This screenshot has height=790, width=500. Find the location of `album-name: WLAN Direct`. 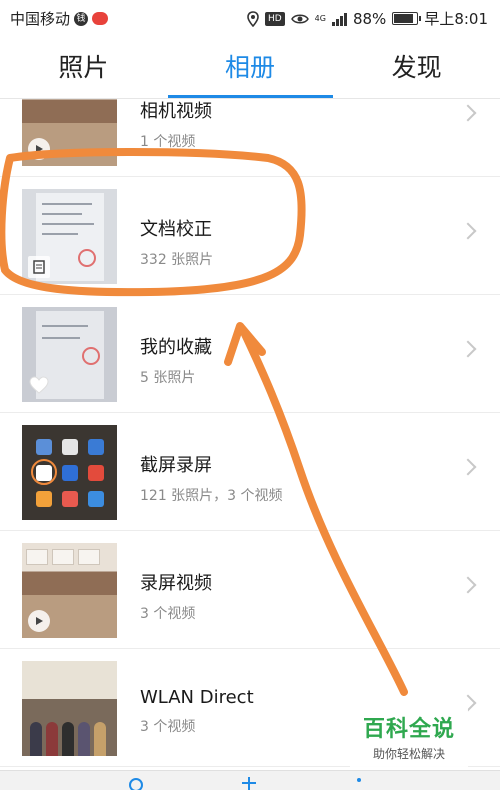

album-name: WLAN Direct is located at coordinates (197, 697).